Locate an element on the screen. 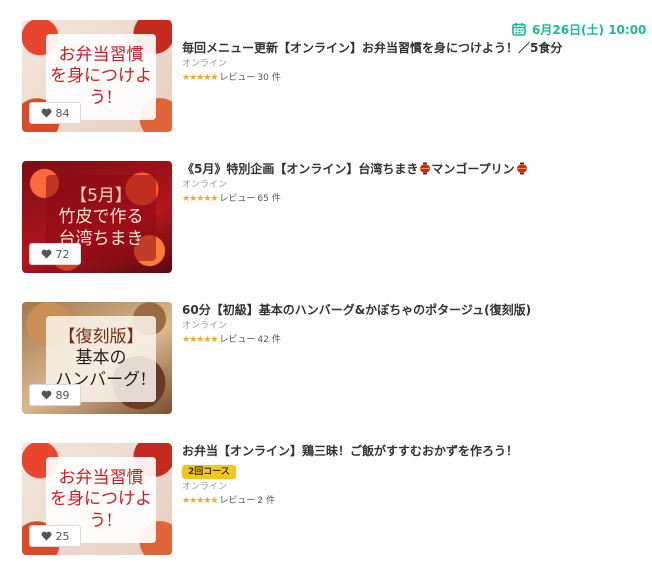 The width and height of the screenshot is (652, 573). title-text: 《5月》特別企画【オンライン】台湾ちまき is located at coordinates (300, 169).